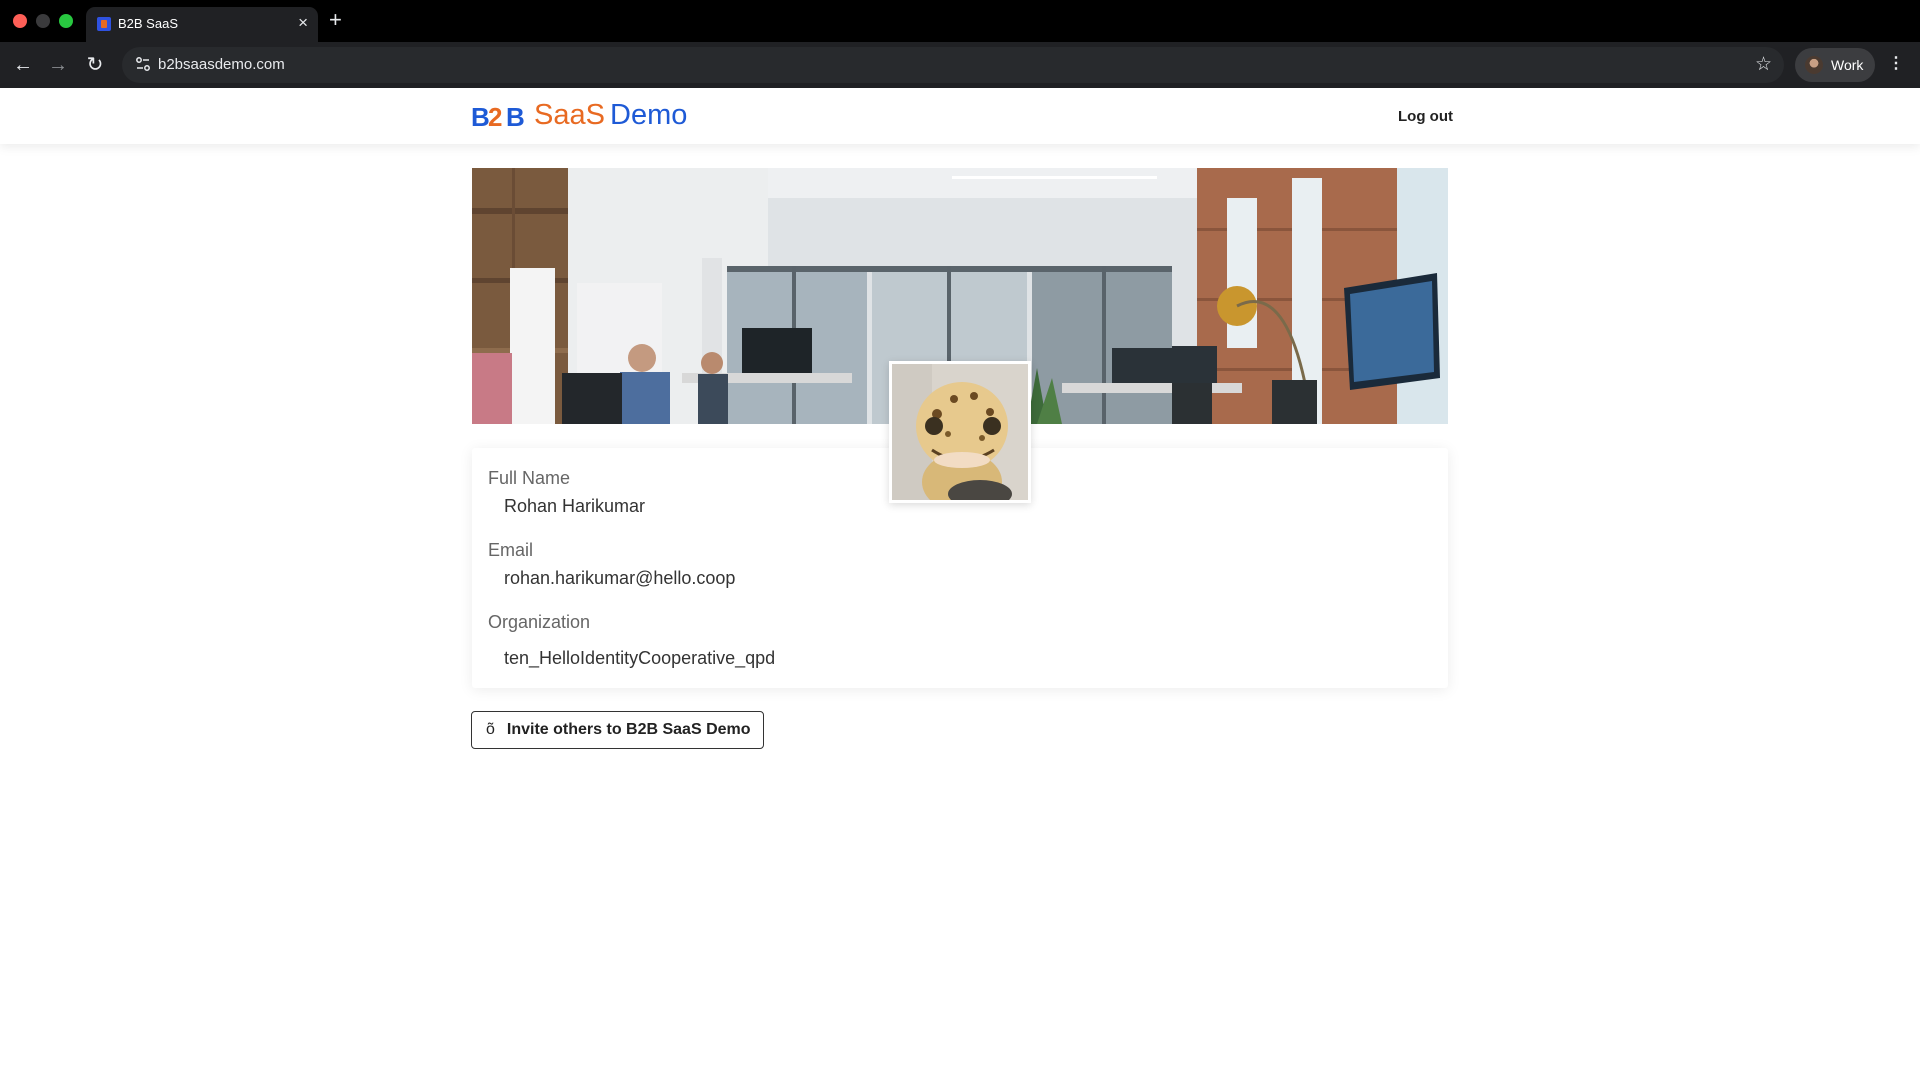 The width and height of the screenshot is (1920, 1080). I want to click on logout-link: Log out, so click(1425, 116).